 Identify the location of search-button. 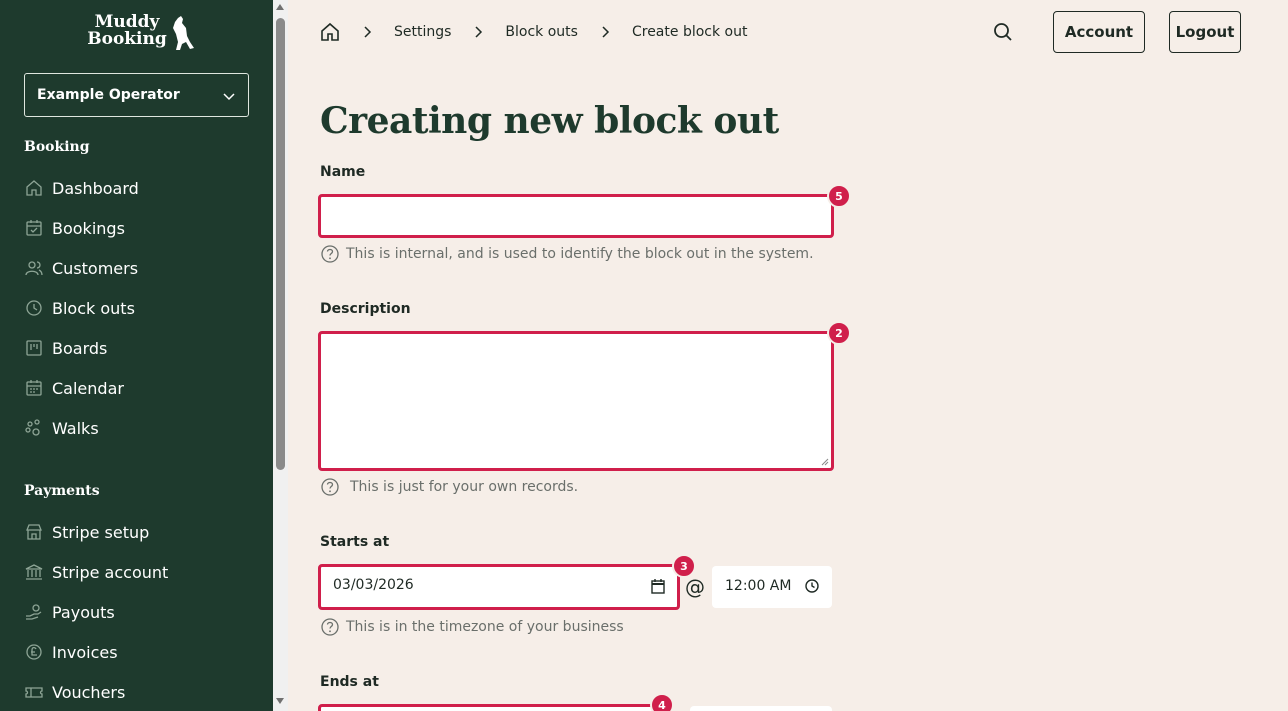
(1003, 32).